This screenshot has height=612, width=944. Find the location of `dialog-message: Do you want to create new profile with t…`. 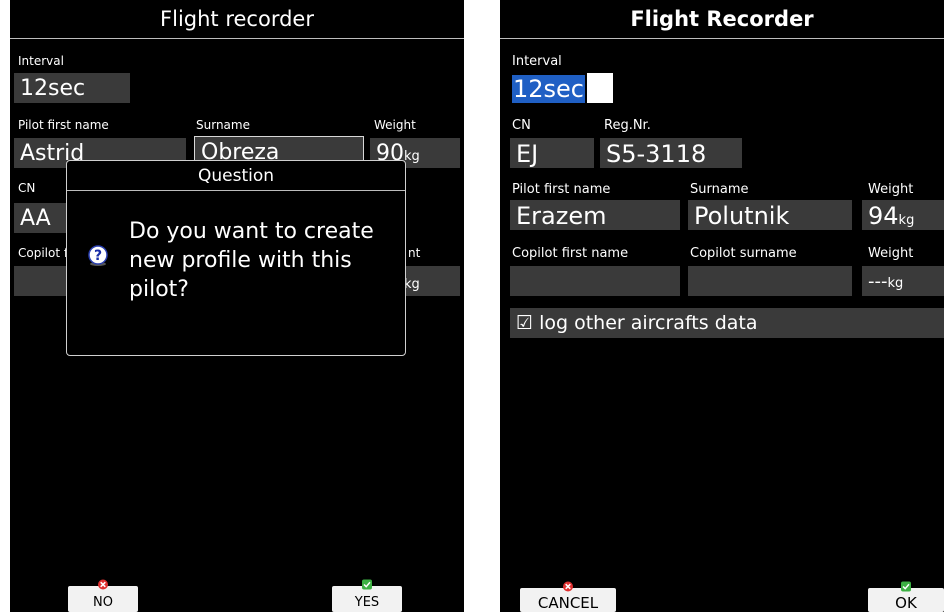

dialog-message: Do you want to create new profile with t… is located at coordinates (251, 260).